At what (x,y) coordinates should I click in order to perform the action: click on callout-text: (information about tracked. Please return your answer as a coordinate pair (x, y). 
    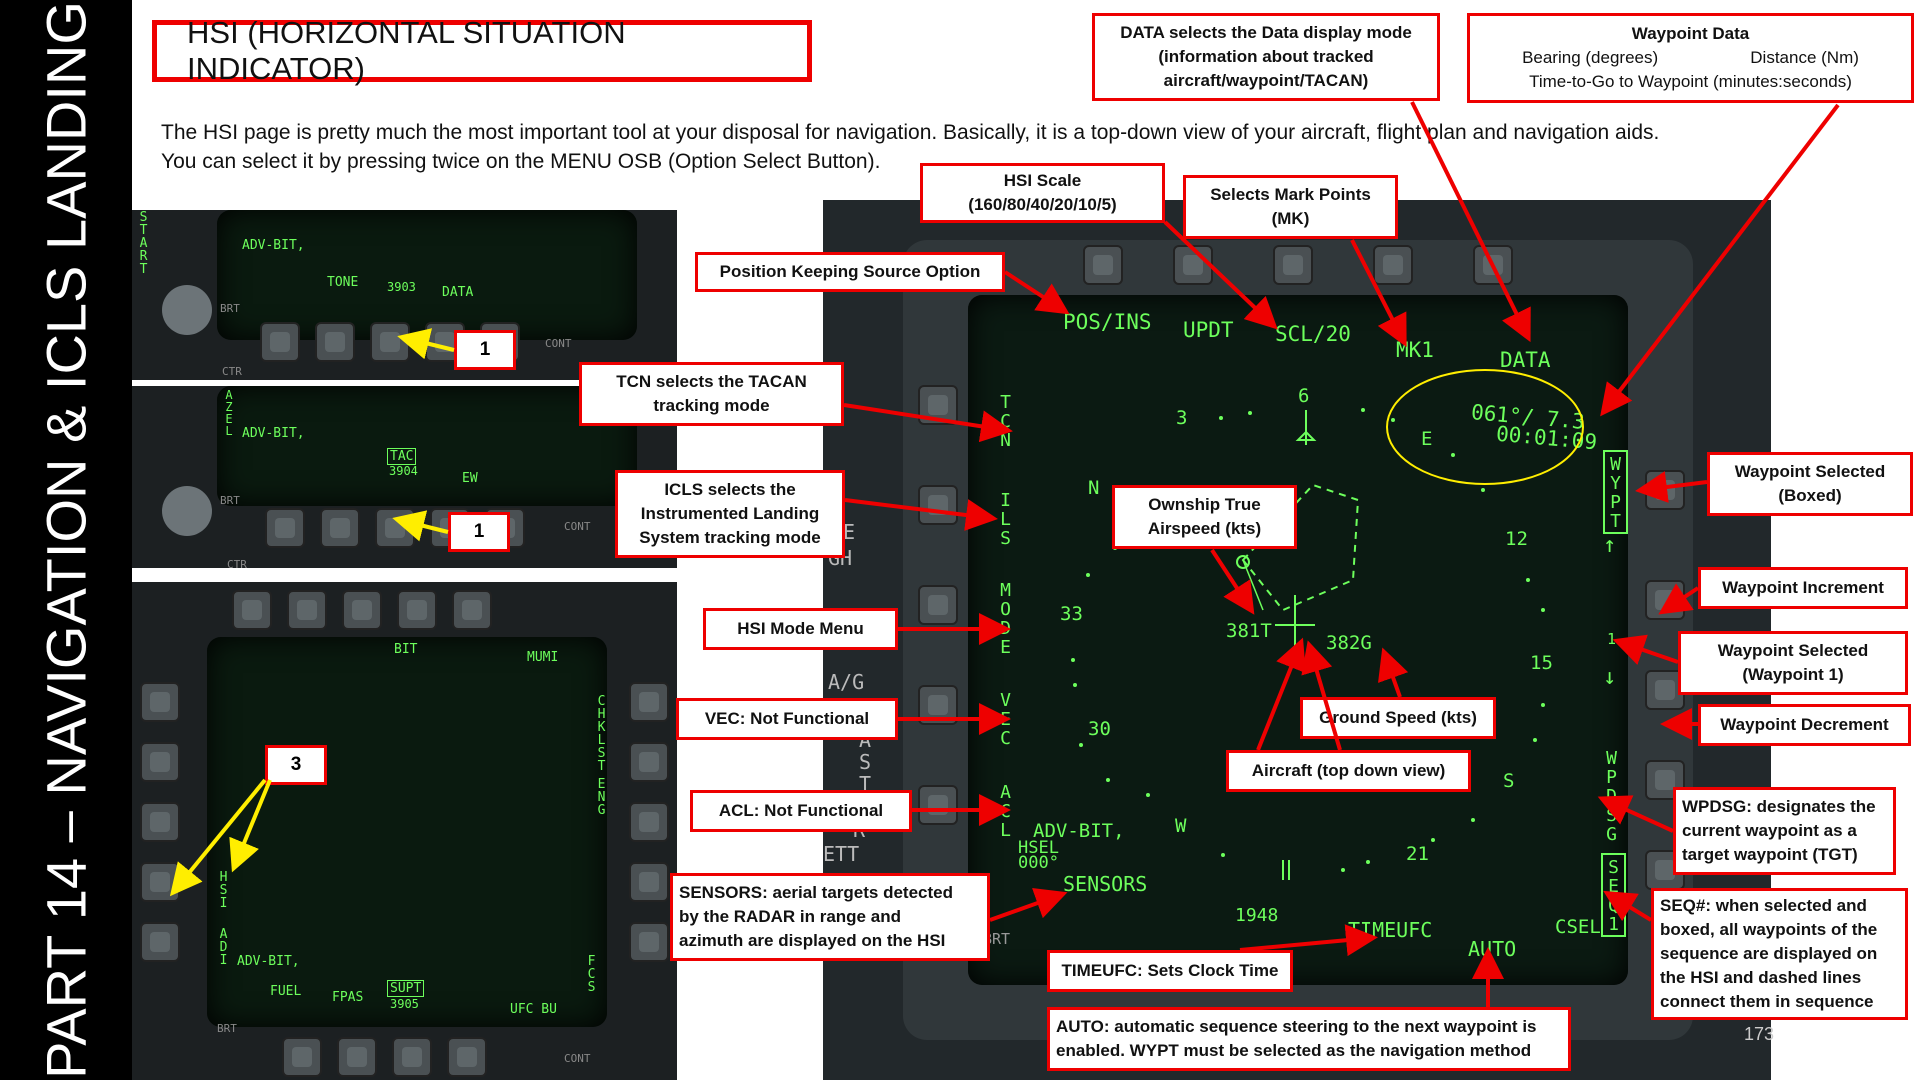
    Looking at the image, I should click on (1266, 56).